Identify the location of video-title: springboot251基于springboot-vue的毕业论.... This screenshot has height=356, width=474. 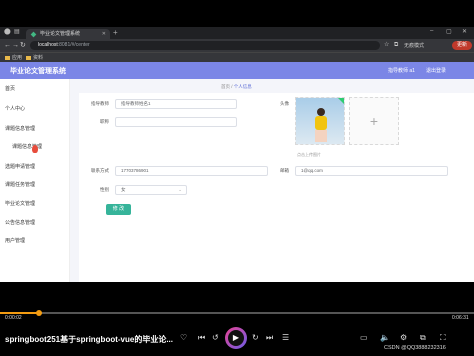
(89, 339).